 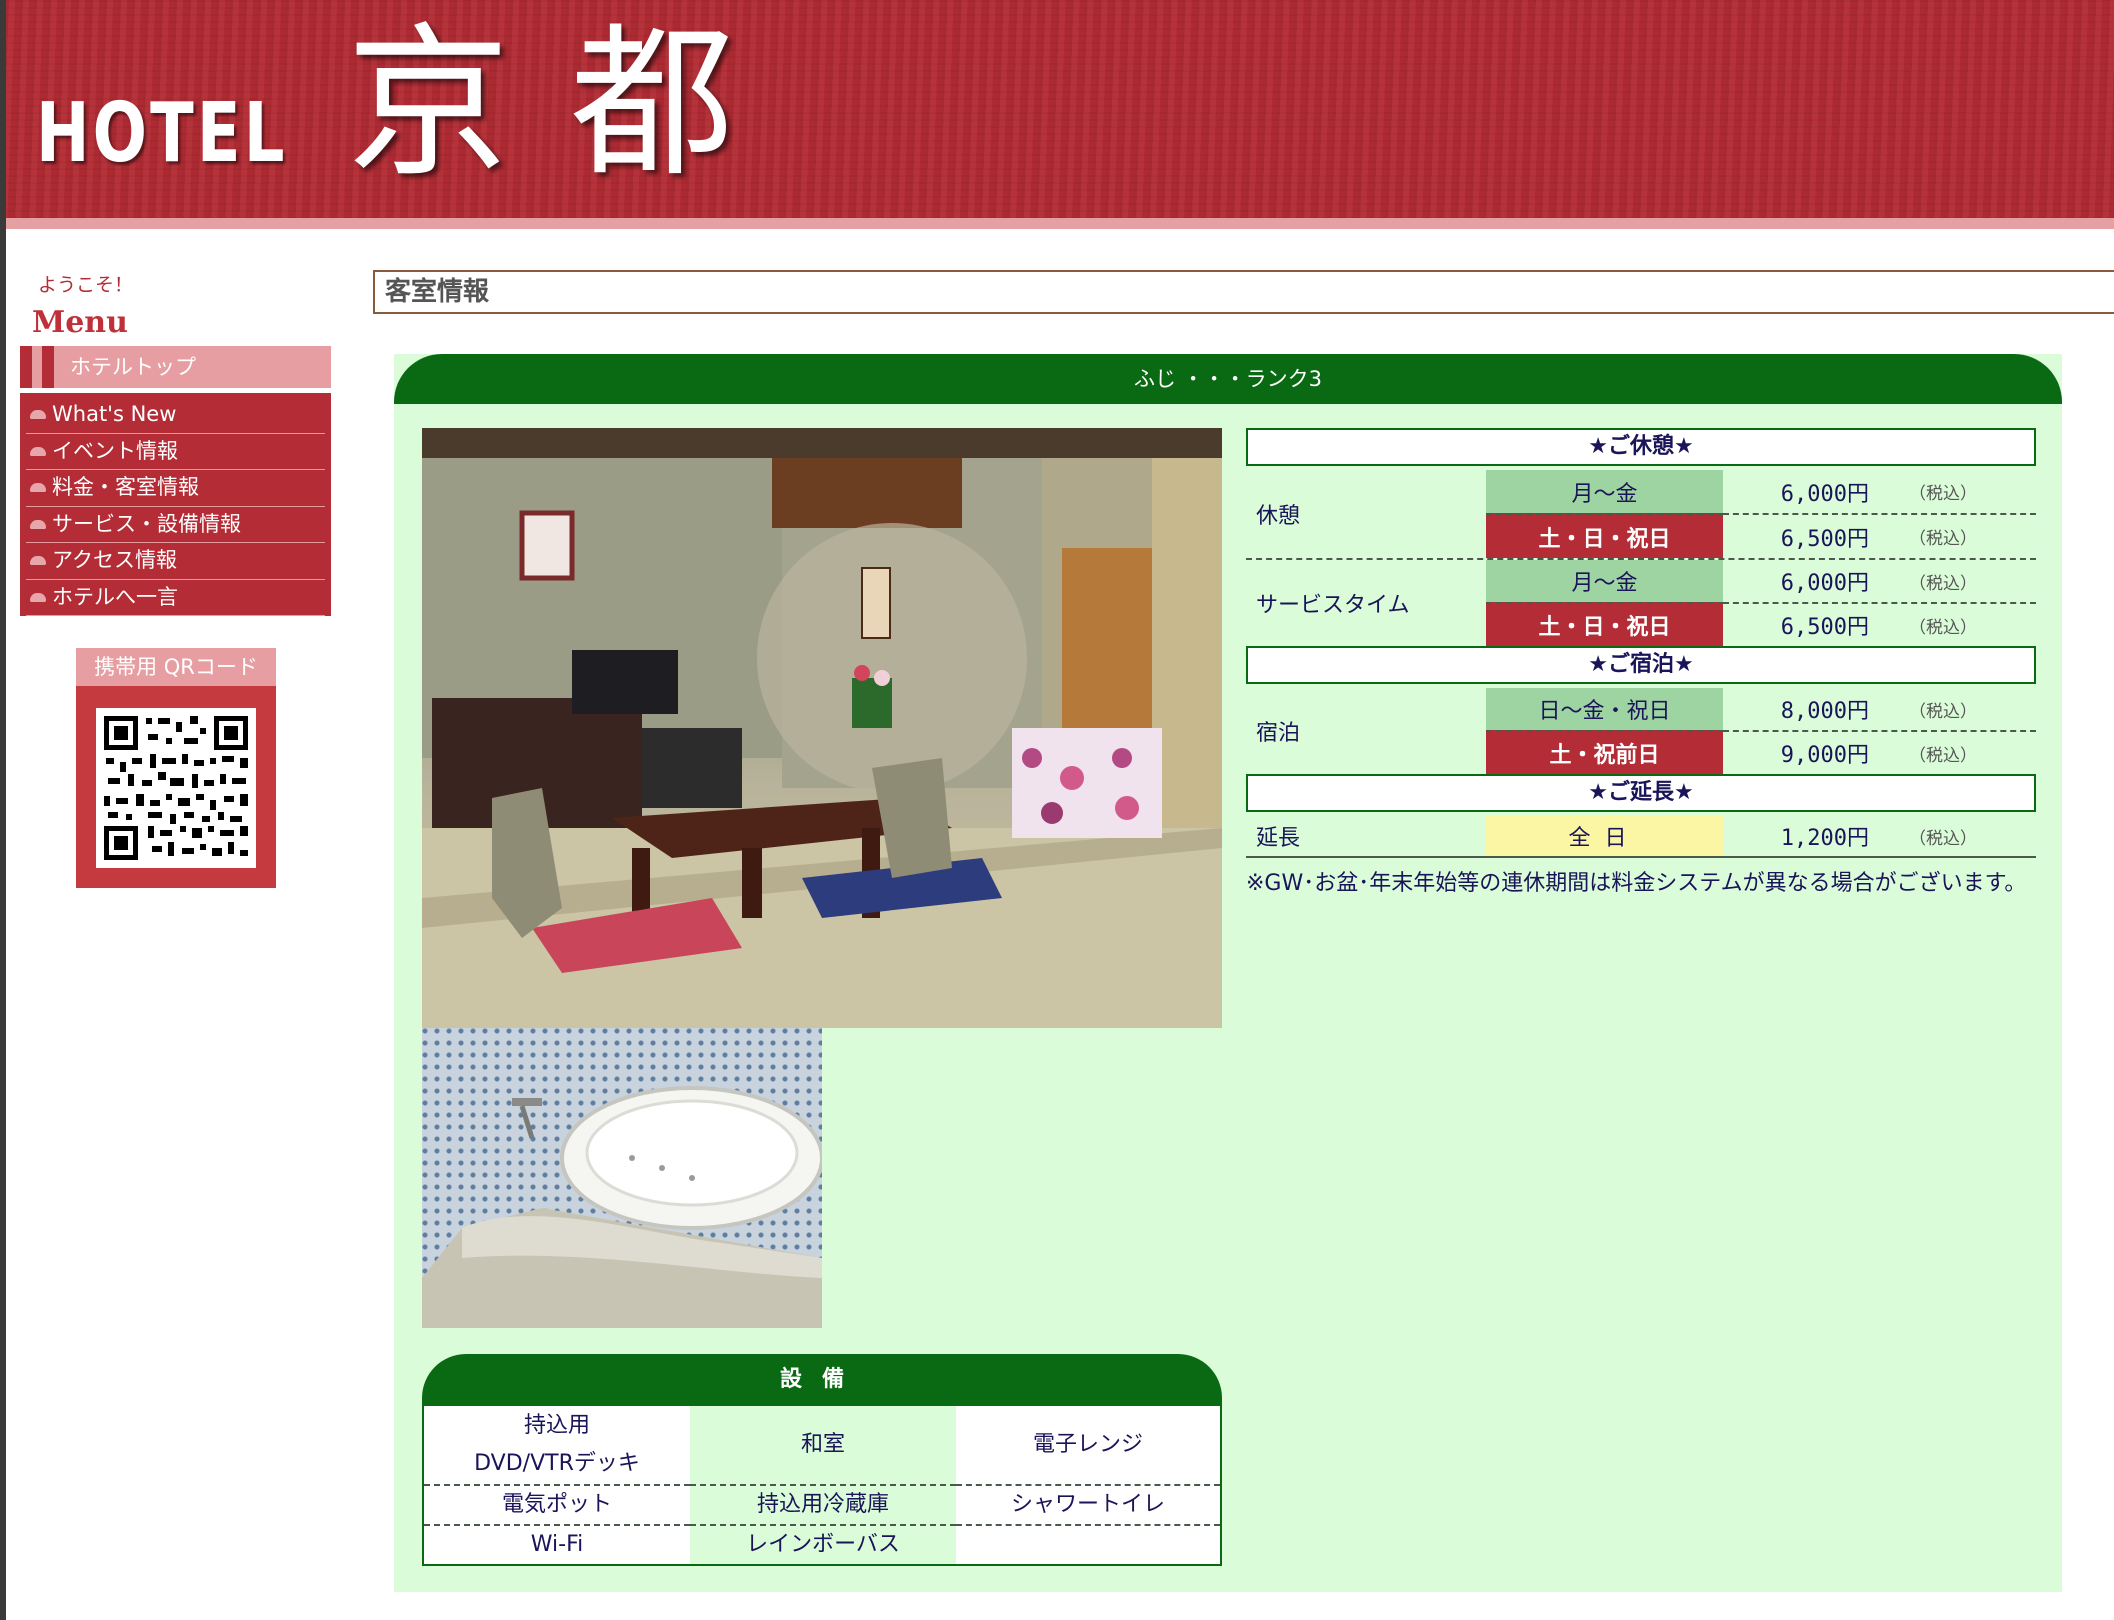 What do you see at coordinates (3, 810) in the screenshot?
I see `window-edge` at bounding box center [3, 810].